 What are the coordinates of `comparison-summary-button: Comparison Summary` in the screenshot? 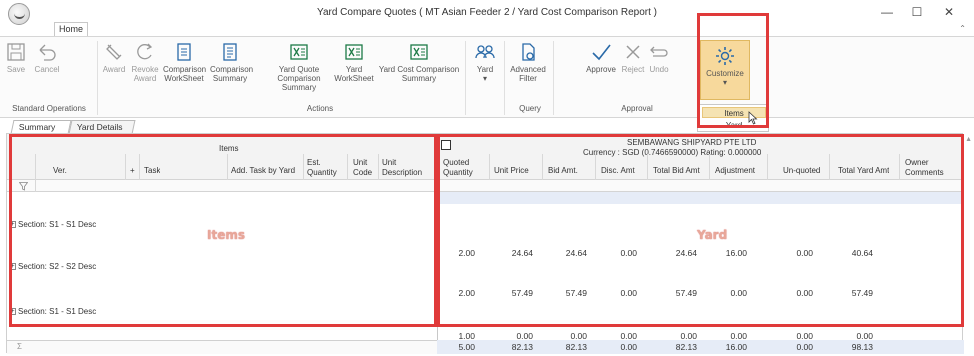 It's located at (231, 62).